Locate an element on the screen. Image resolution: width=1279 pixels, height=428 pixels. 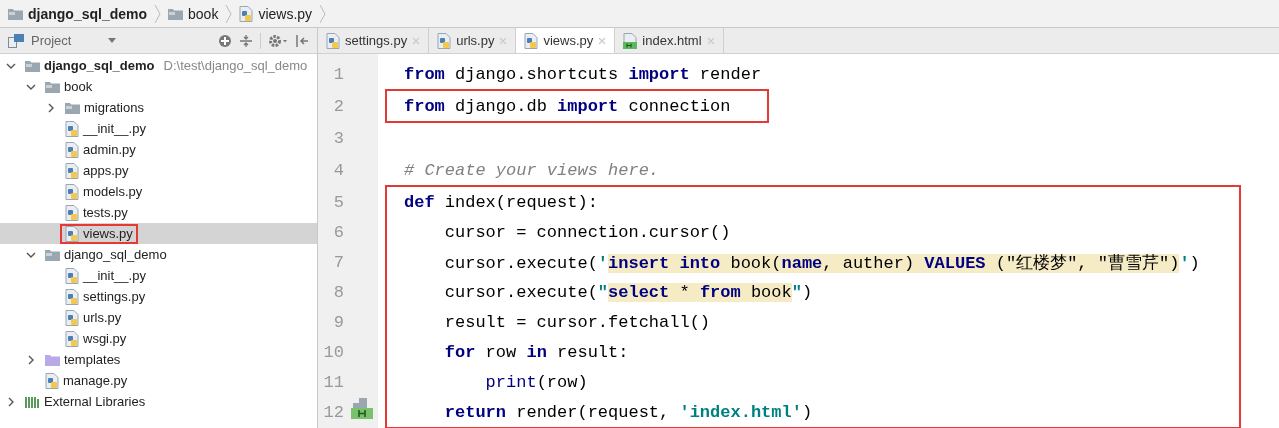
library-icon is located at coordinates (32, 401).